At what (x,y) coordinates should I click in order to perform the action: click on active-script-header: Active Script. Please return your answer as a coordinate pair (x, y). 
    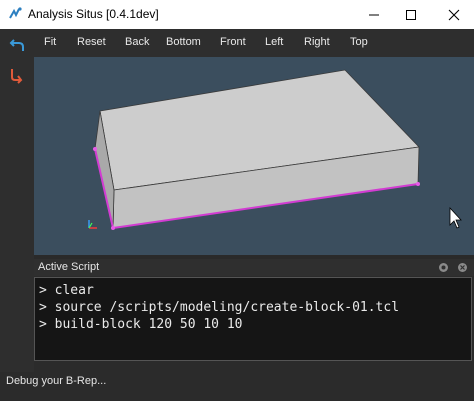
    Looking at the image, I should click on (254, 267).